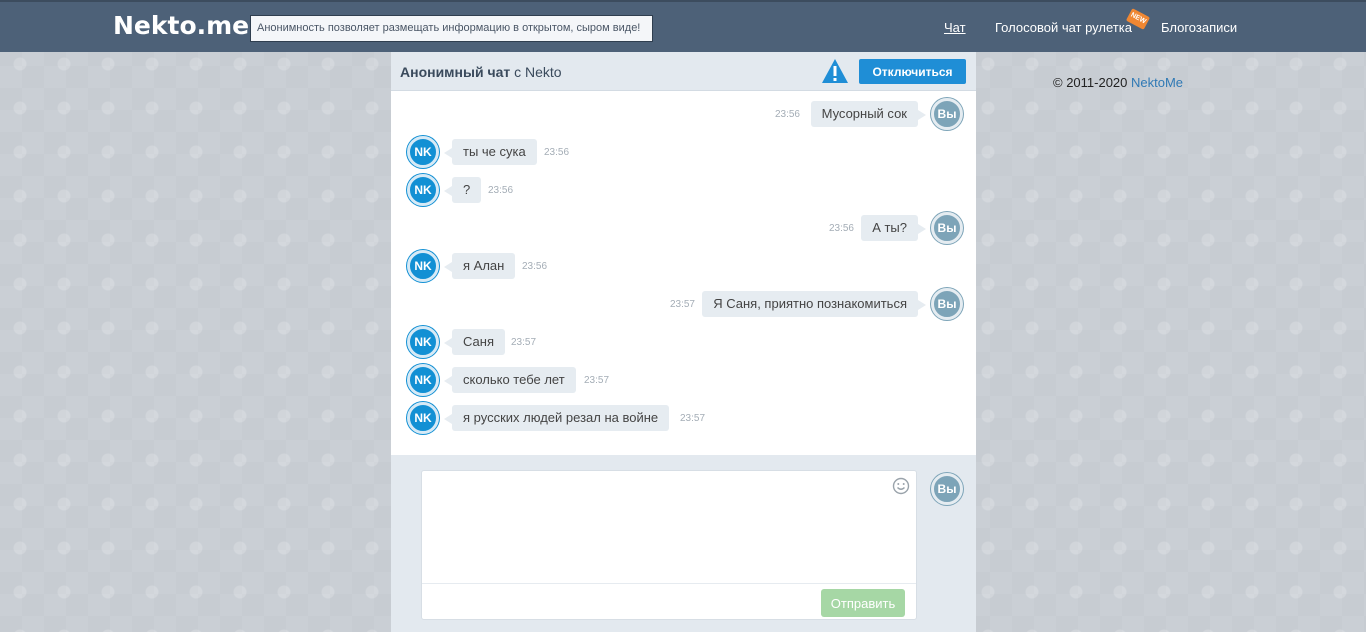 This screenshot has height=632, width=1366. I want to click on message-row-outgoing: 23:56 А ты? Вы, so click(683, 228).